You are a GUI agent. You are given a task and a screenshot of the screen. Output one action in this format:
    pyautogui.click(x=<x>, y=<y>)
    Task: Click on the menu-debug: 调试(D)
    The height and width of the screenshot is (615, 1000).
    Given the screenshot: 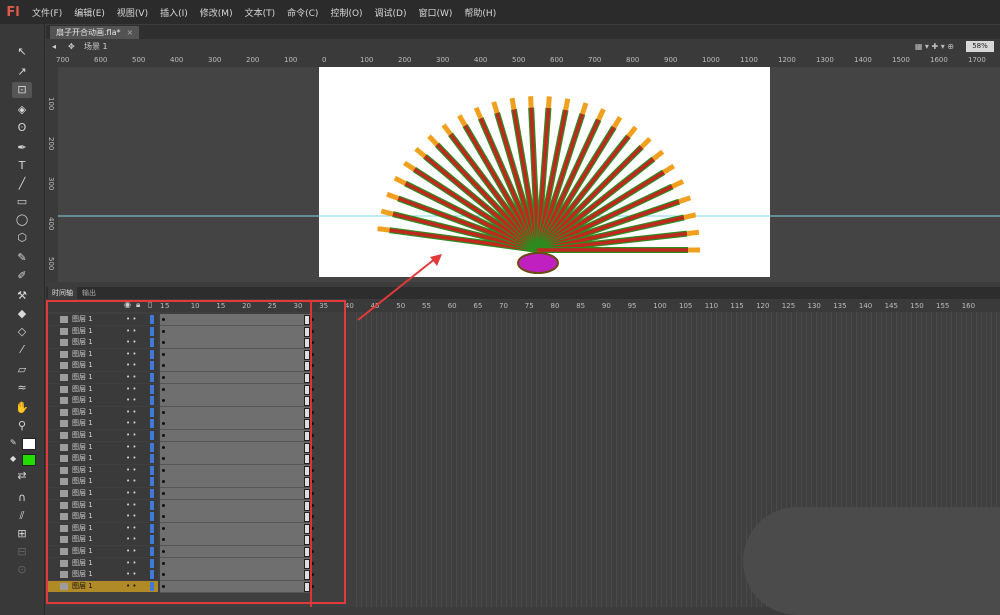 What is the action you would take?
    pyautogui.click(x=391, y=12)
    